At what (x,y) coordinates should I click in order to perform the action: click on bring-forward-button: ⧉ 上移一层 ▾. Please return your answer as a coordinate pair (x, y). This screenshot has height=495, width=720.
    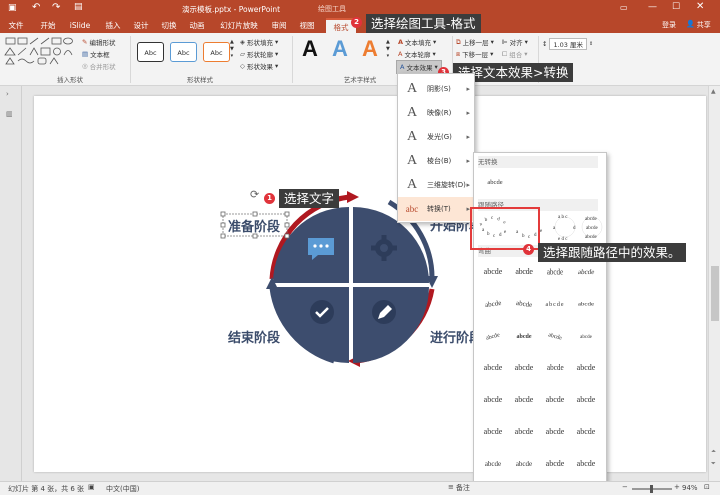
    Looking at the image, I should click on (475, 42).